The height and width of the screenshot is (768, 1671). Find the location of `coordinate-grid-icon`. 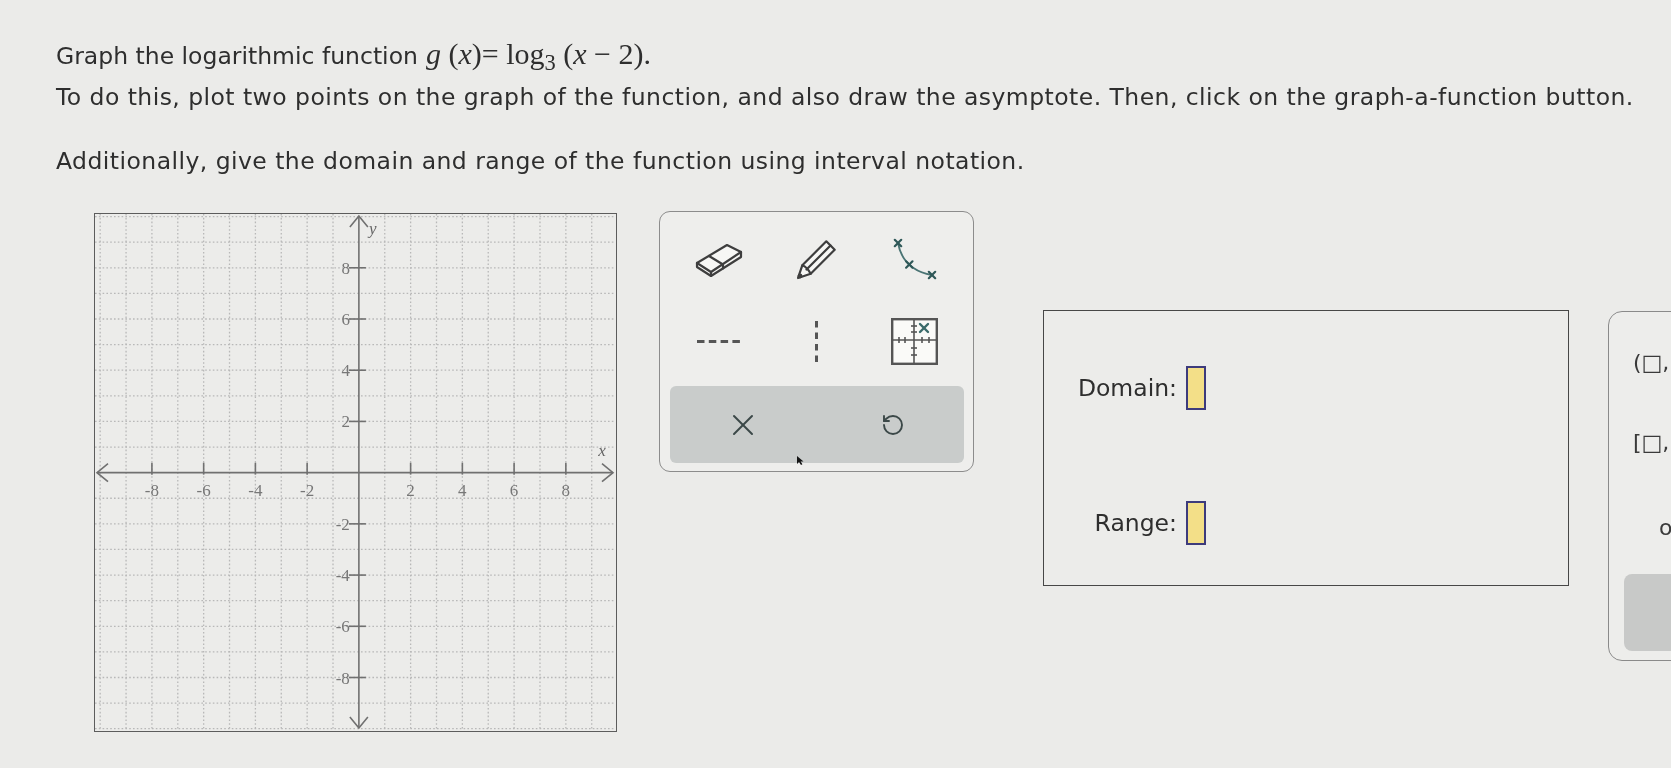

coordinate-grid-icon is located at coordinates (914, 341).